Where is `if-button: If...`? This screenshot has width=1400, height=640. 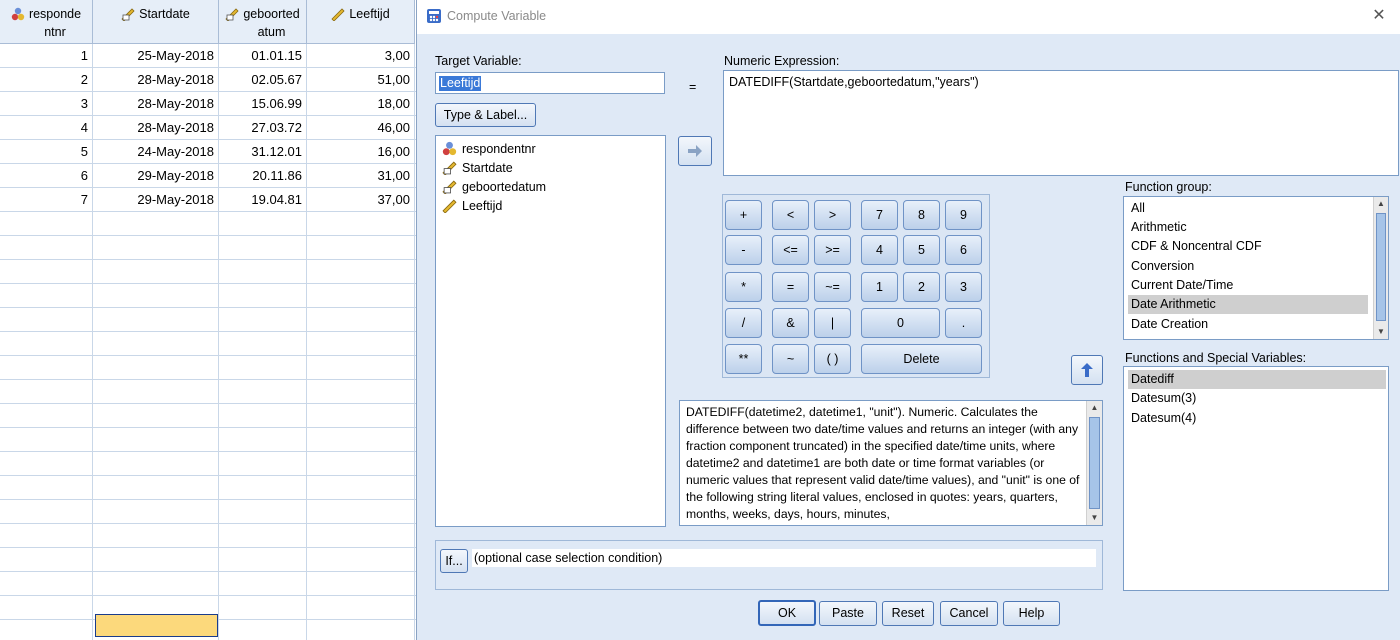 if-button: If... is located at coordinates (454, 561).